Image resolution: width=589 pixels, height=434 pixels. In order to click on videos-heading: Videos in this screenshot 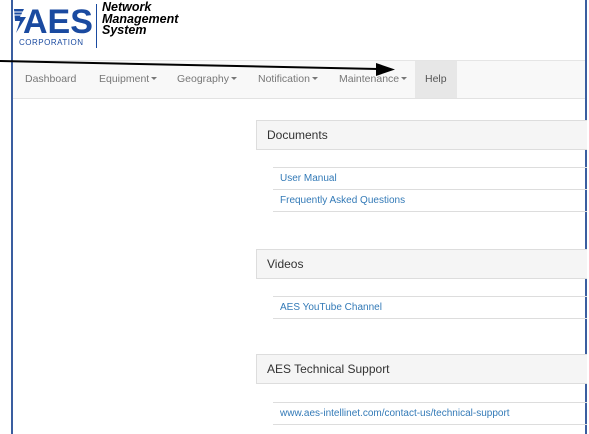, I will do `click(421, 264)`.